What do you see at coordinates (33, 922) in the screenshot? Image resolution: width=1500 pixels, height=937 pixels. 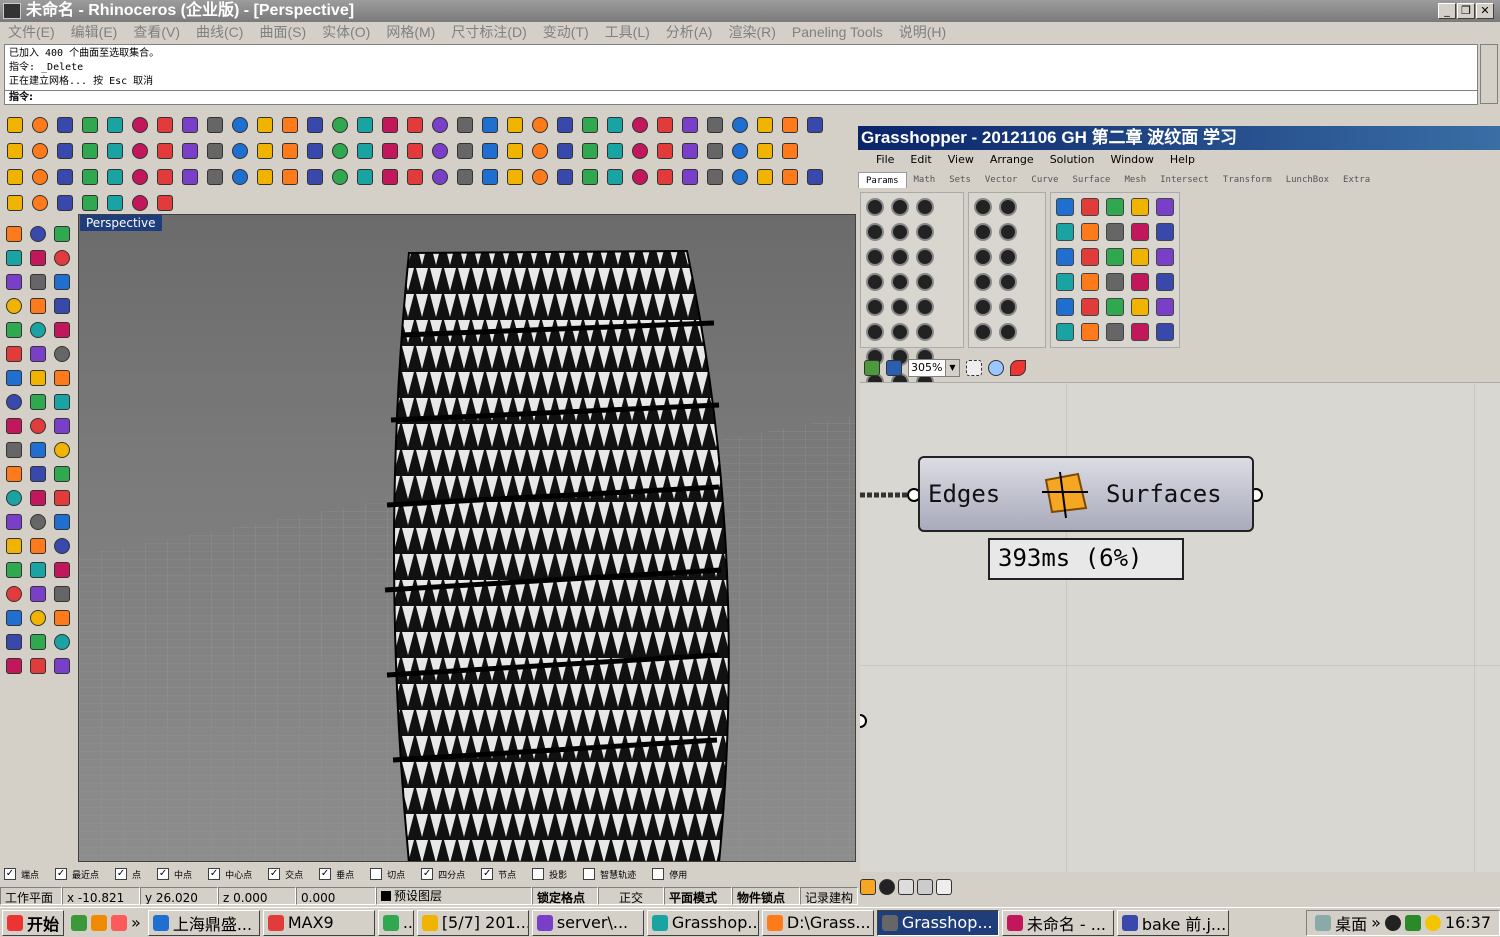 I see `start-button: 开始` at bounding box center [33, 922].